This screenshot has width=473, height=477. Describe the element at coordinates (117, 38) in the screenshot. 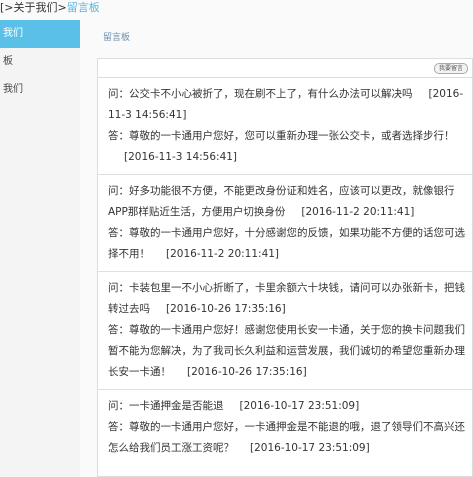

I see `panel-title: 留言板` at that location.